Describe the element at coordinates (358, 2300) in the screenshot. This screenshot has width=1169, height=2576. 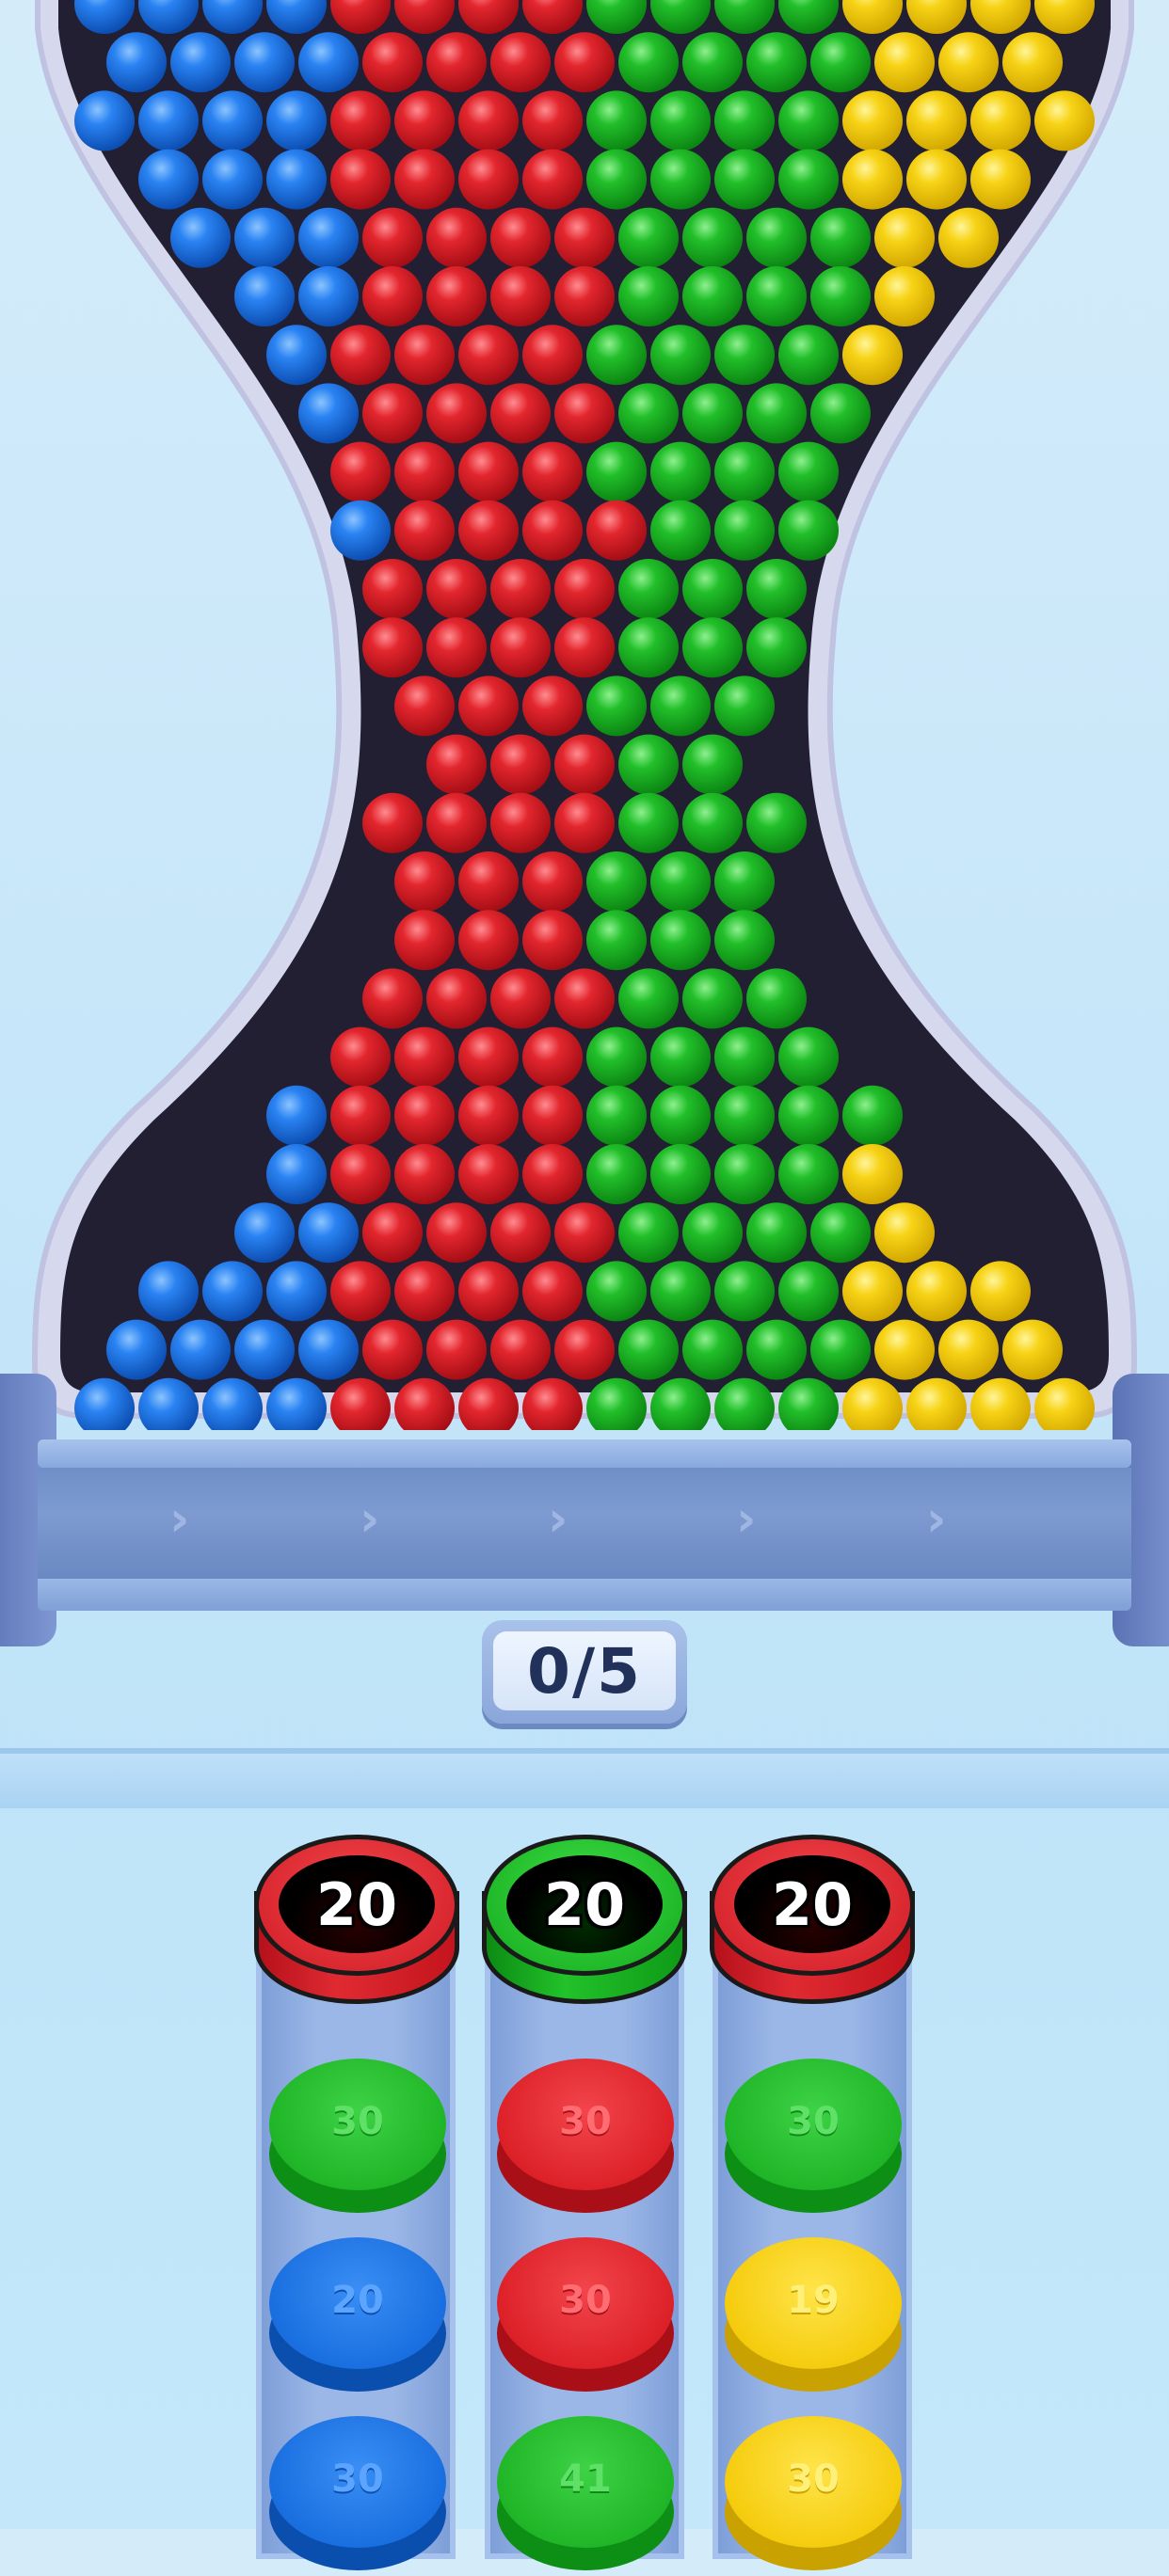
I see `puck-label: 20` at that location.